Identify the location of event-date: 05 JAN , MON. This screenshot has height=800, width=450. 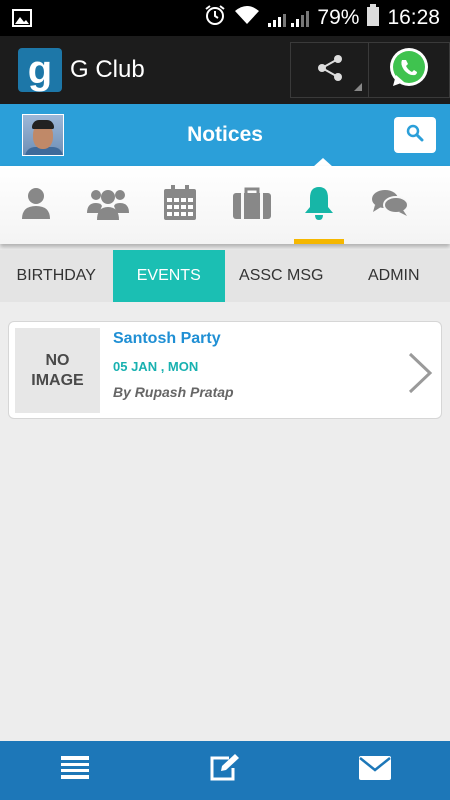
(156, 366).